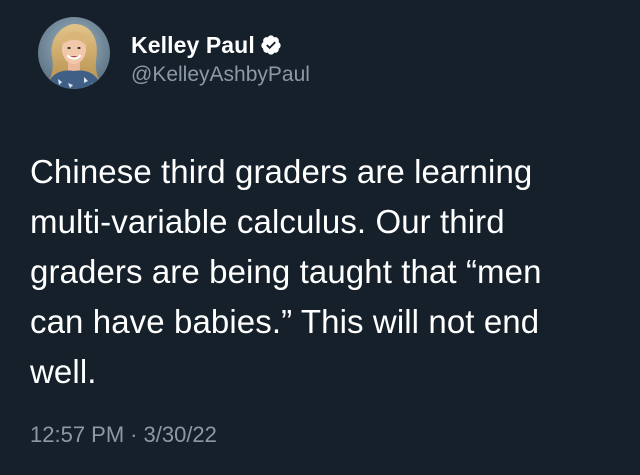 This screenshot has height=475, width=640. Describe the element at coordinates (193, 45) in the screenshot. I see `display-name: Kelley Paul` at that location.